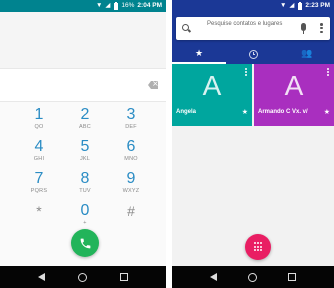 The width and height of the screenshot is (334, 288). I want to click on key-digit: 5, so click(85, 146).